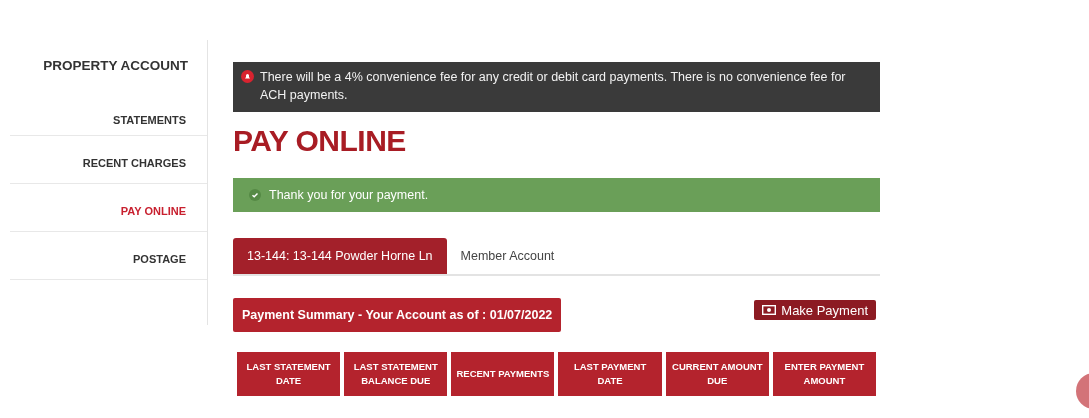  Describe the element at coordinates (397, 315) in the screenshot. I see `summary-title: Payment Summary - Your Account as of : 01/07/2022` at that location.